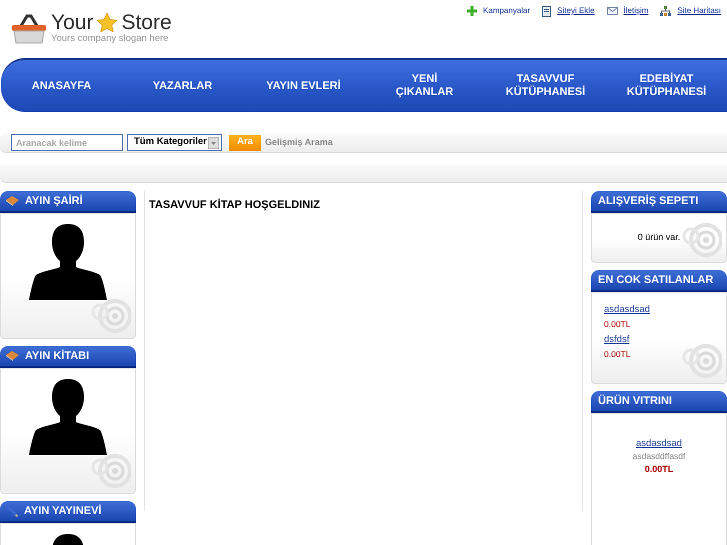 This screenshot has height=545, width=727. I want to click on box-header: AYIN ŞAİRİ, so click(68, 202).